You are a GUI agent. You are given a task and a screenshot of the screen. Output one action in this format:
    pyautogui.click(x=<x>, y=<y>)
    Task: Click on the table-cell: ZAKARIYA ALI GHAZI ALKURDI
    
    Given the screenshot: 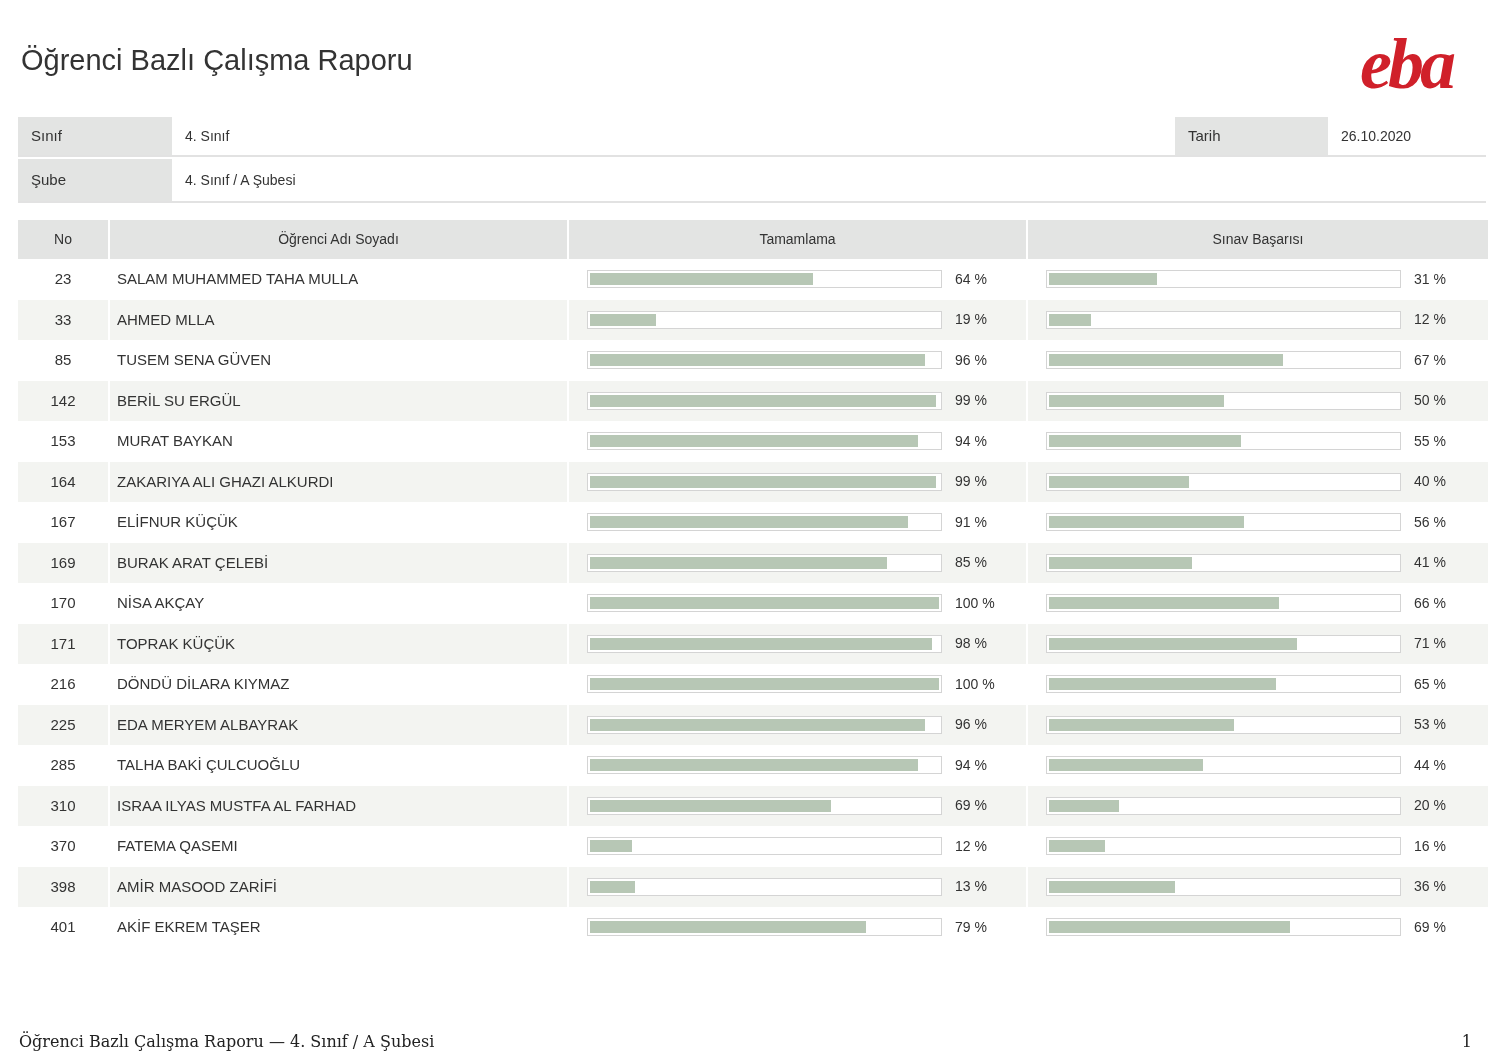 What is the action you would take?
    pyautogui.click(x=338, y=481)
    